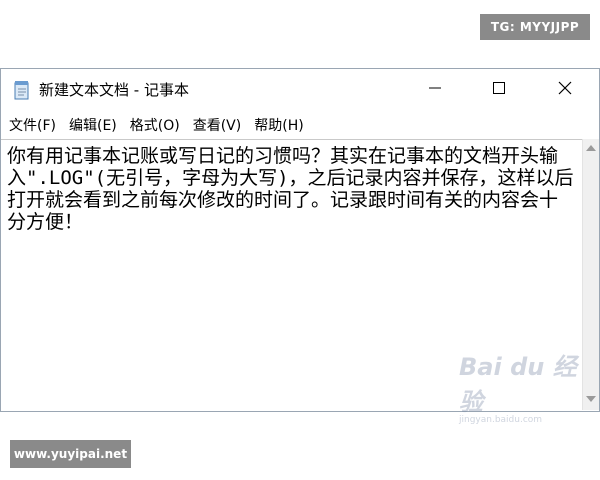 The height and width of the screenshot is (480, 600). I want to click on menu-bar: 文件(F) 编辑(E) 格式(O) 查看(V) 帮助(H), so click(300, 125).